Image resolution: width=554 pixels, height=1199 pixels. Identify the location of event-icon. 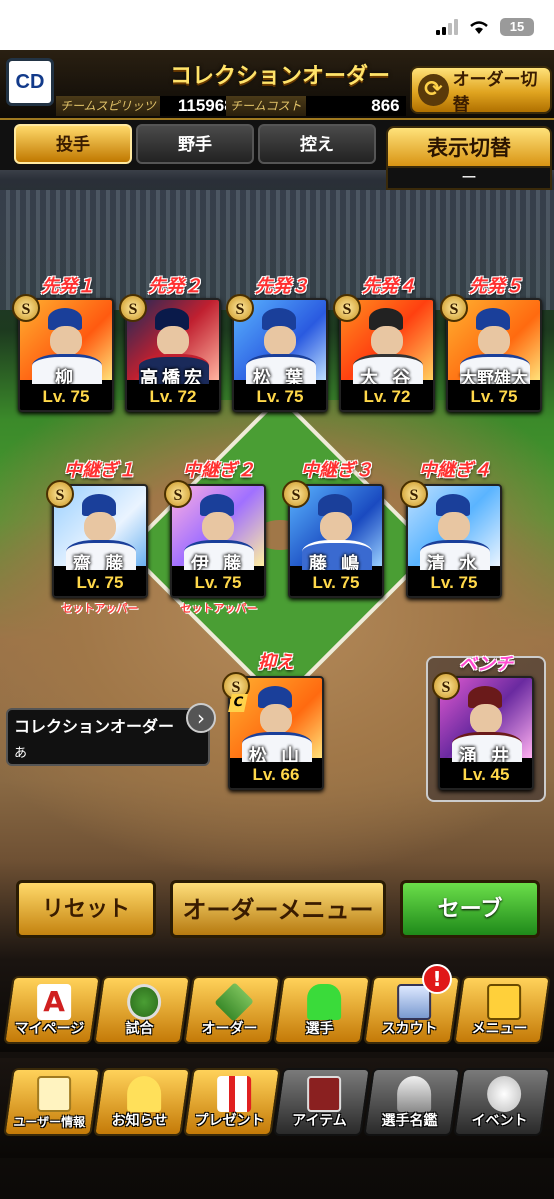
(504, 1094).